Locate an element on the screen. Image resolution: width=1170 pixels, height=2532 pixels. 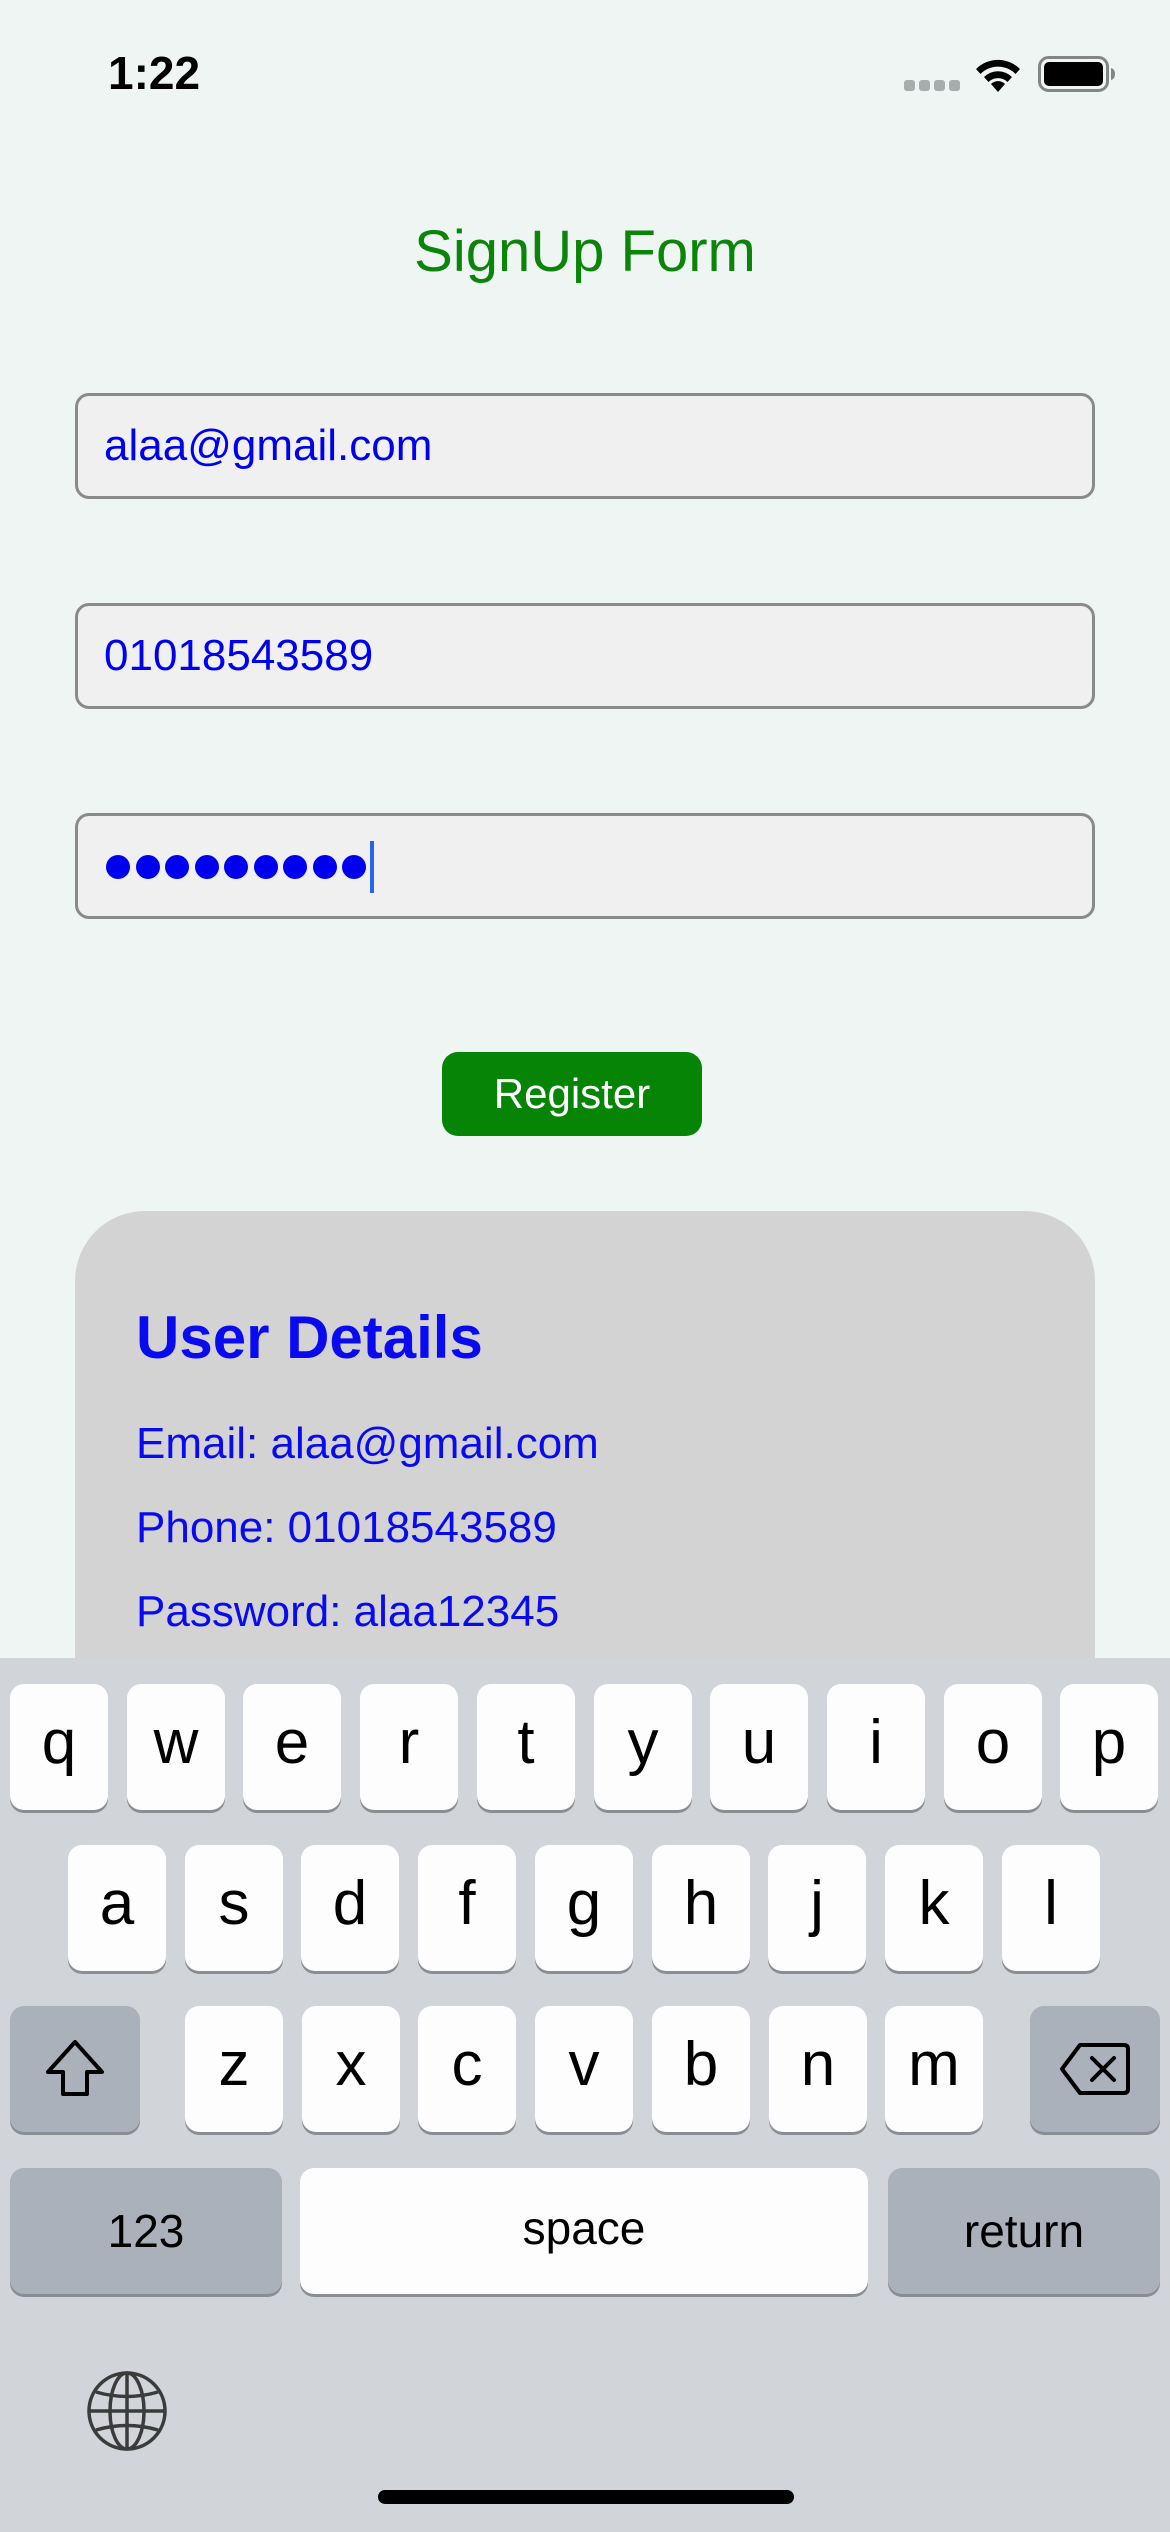
shift-icon is located at coordinates (75, 2068).